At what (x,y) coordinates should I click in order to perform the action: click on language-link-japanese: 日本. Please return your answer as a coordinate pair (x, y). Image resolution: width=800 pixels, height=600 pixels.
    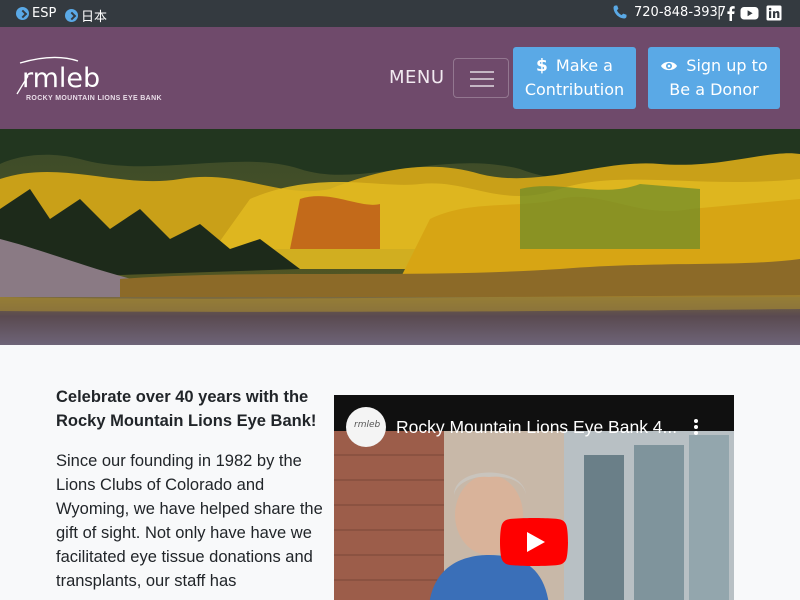
    Looking at the image, I should click on (86, 15).